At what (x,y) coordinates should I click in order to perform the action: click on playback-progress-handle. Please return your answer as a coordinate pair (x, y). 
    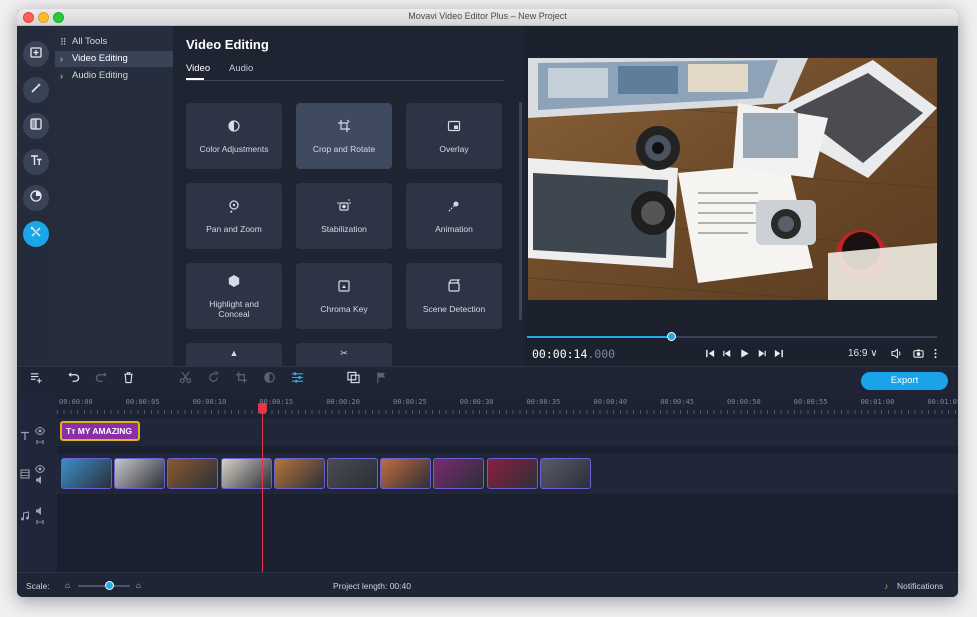
    Looking at the image, I should click on (671, 336).